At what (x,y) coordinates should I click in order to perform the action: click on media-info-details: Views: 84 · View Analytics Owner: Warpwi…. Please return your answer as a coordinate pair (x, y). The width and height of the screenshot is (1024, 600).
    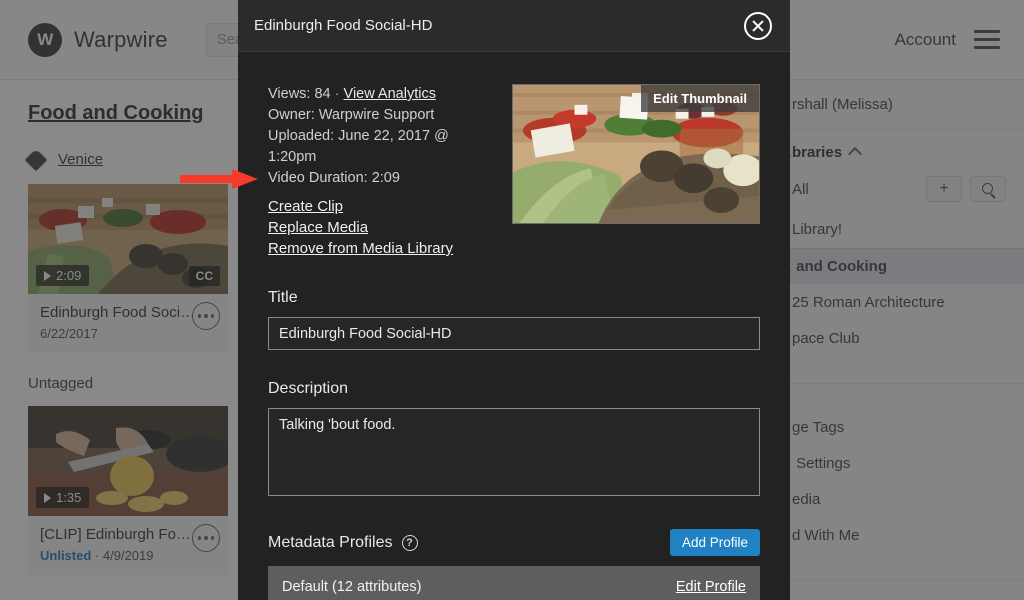
    Looking at the image, I should click on (383, 171).